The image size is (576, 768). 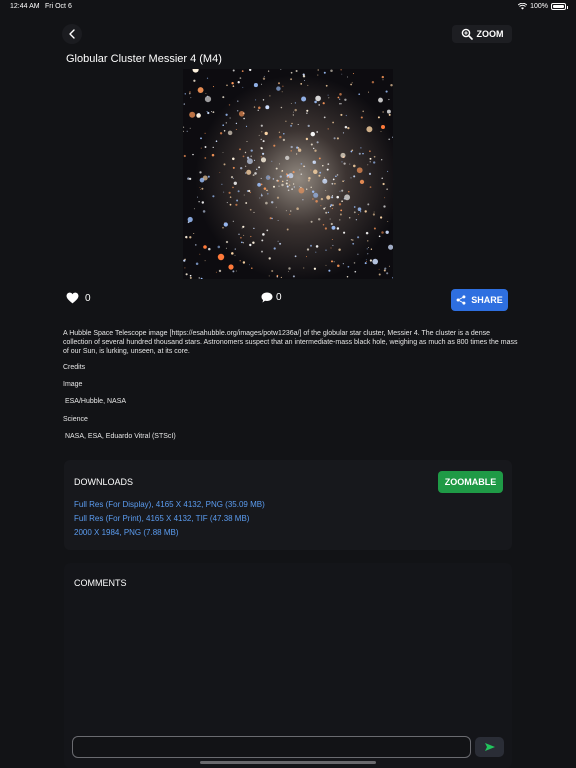 I want to click on back-button, so click(x=72, y=34).